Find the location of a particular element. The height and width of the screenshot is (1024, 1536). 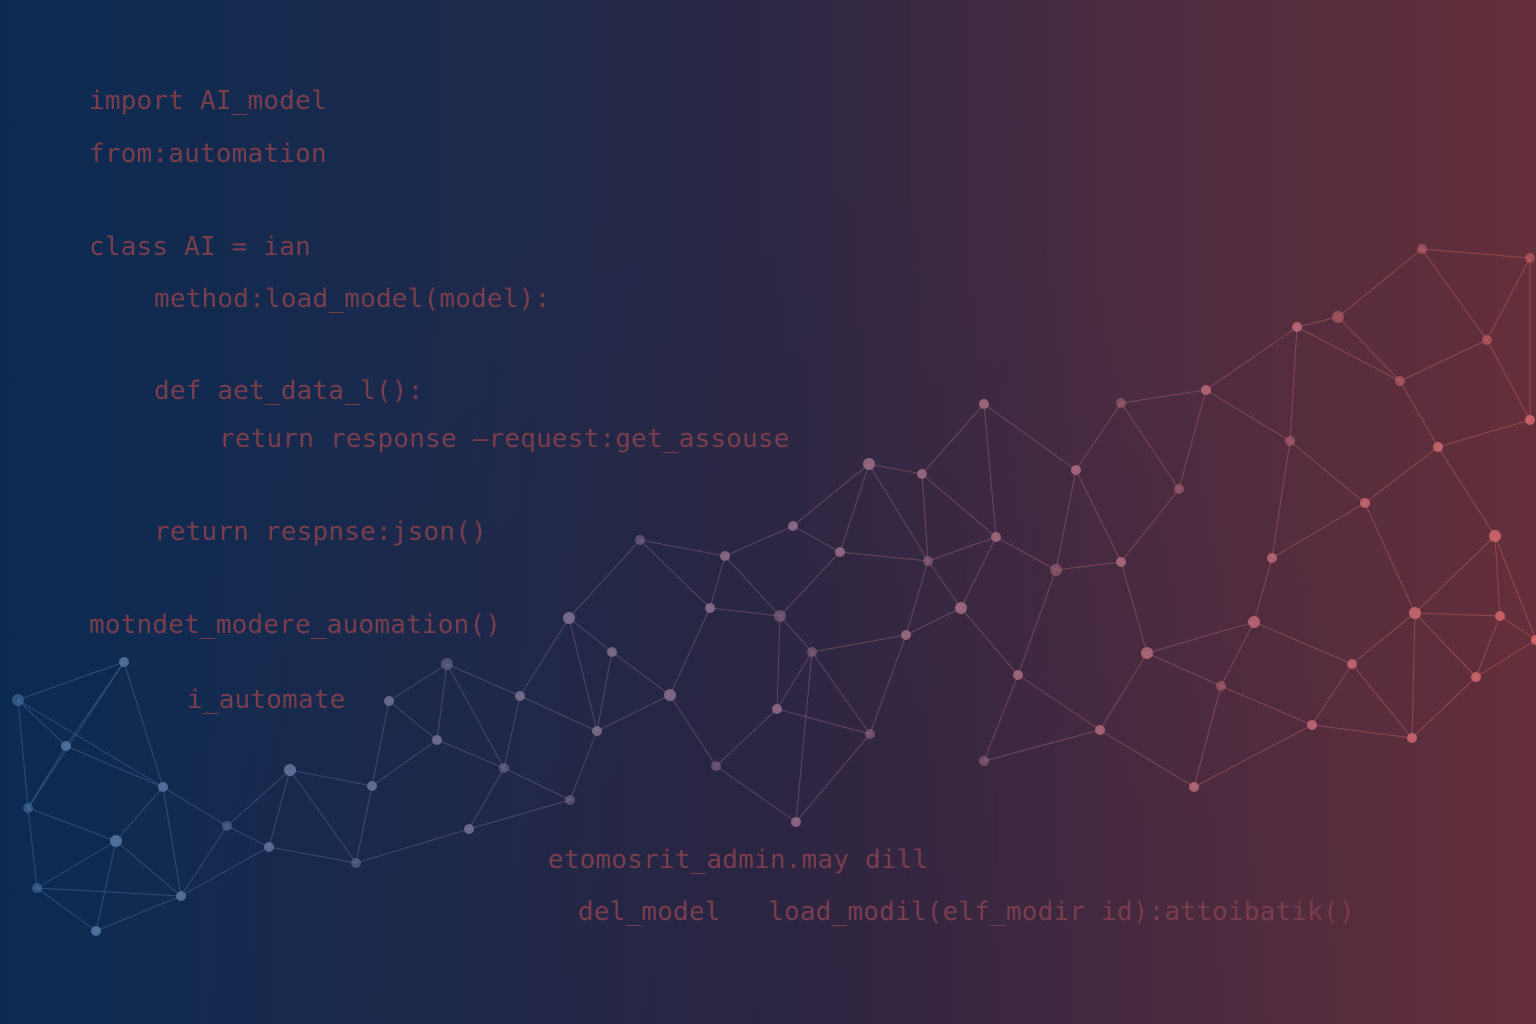

code-from-line: from:automation is located at coordinates (208, 154).